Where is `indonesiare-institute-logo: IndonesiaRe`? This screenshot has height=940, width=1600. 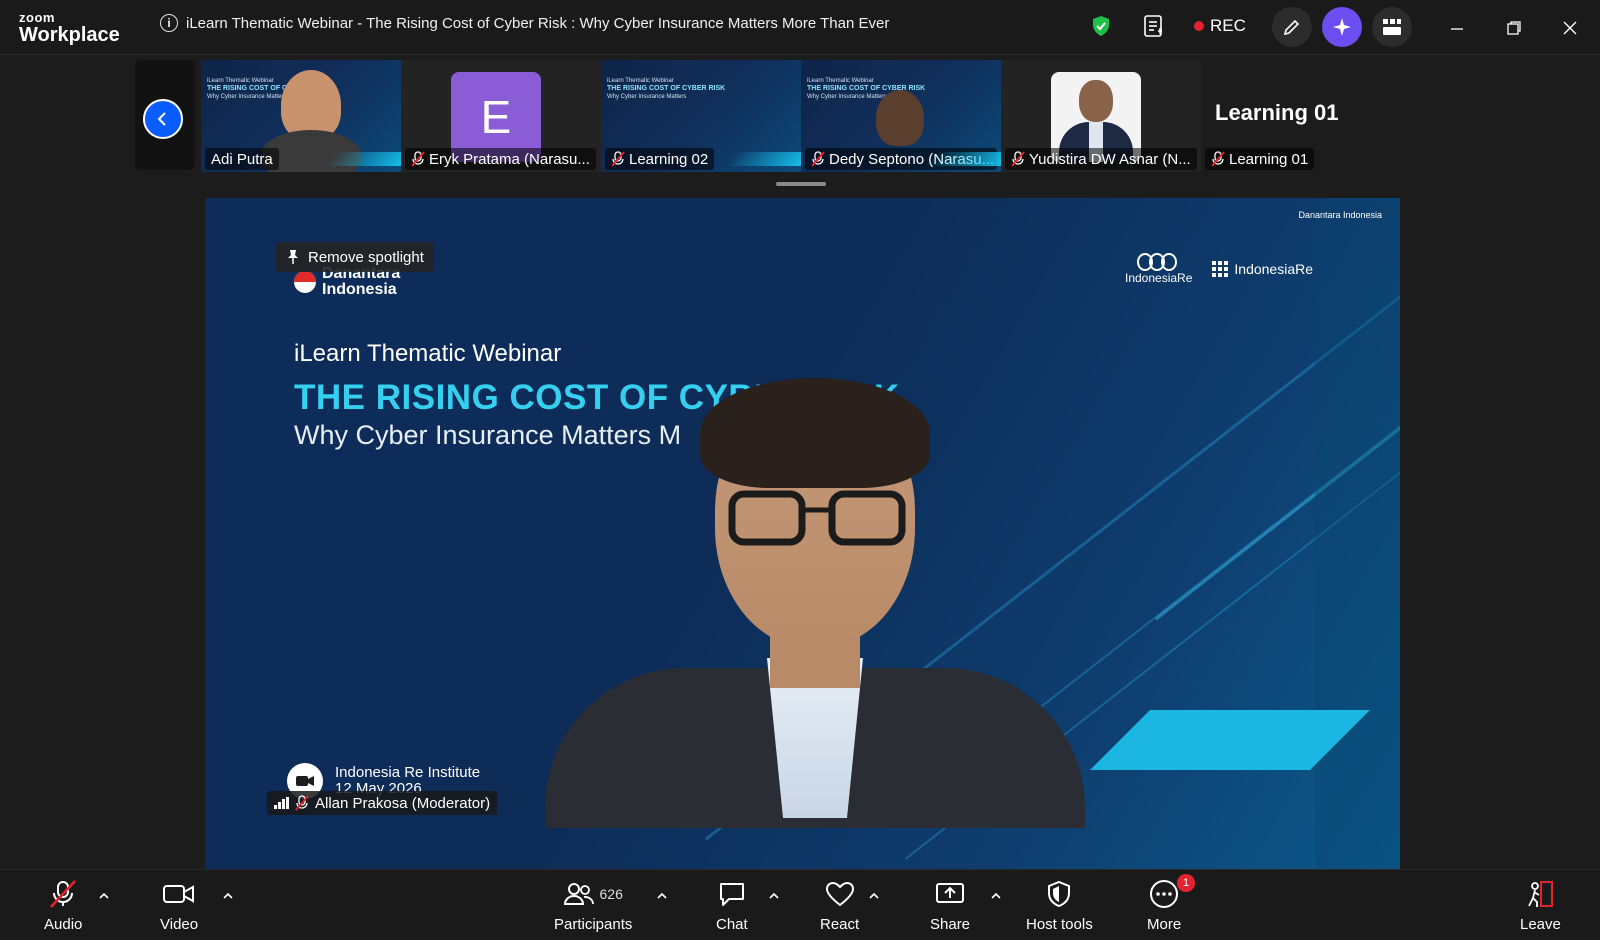 indonesiare-institute-logo: IndonesiaRe is located at coordinates (1262, 269).